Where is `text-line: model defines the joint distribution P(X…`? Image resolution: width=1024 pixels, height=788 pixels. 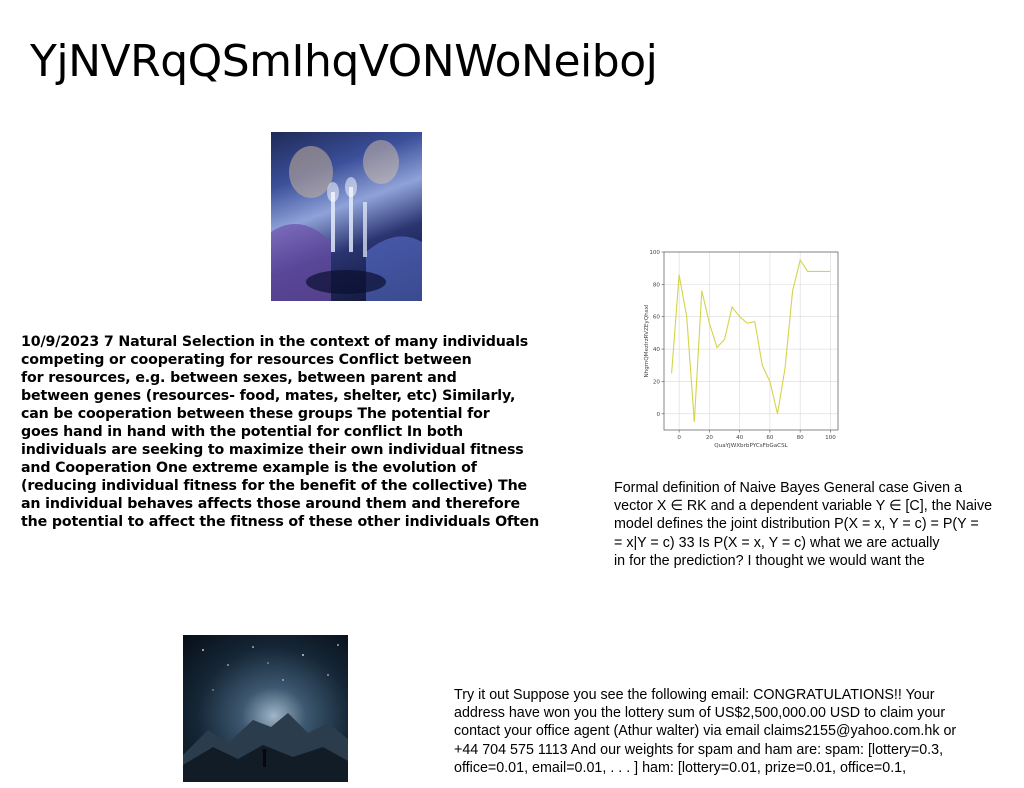
text-line: model defines the joint distribution P(X… is located at coordinates (796, 524).